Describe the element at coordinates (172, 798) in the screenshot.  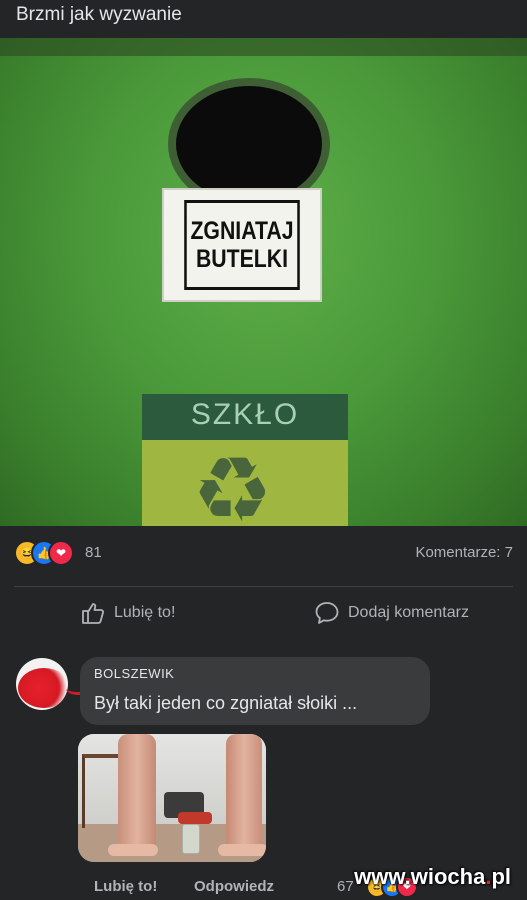
I see `comment-image` at that location.